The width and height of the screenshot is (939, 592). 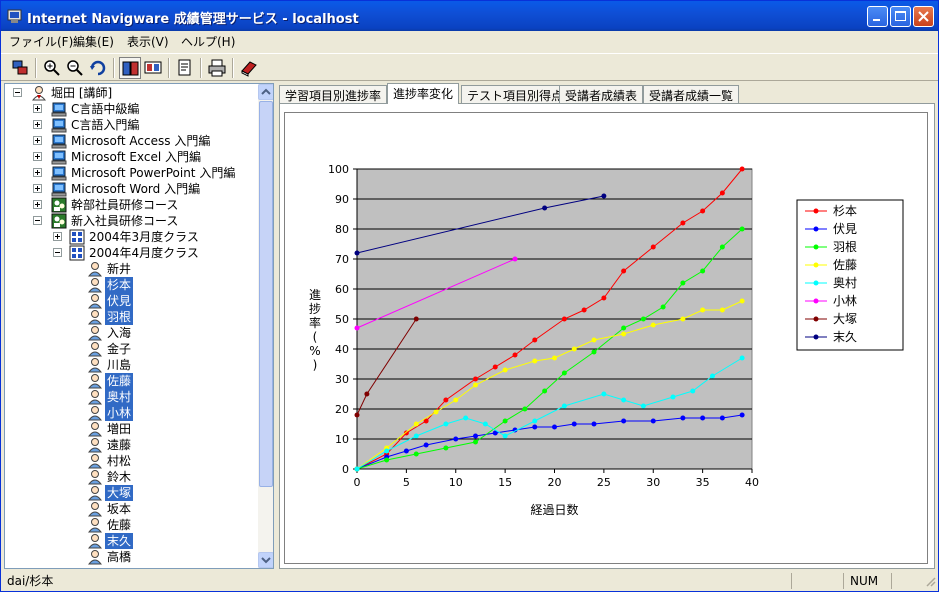 I want to click on tree-course: 新入社員研修コース, so click(x=131, y=221).